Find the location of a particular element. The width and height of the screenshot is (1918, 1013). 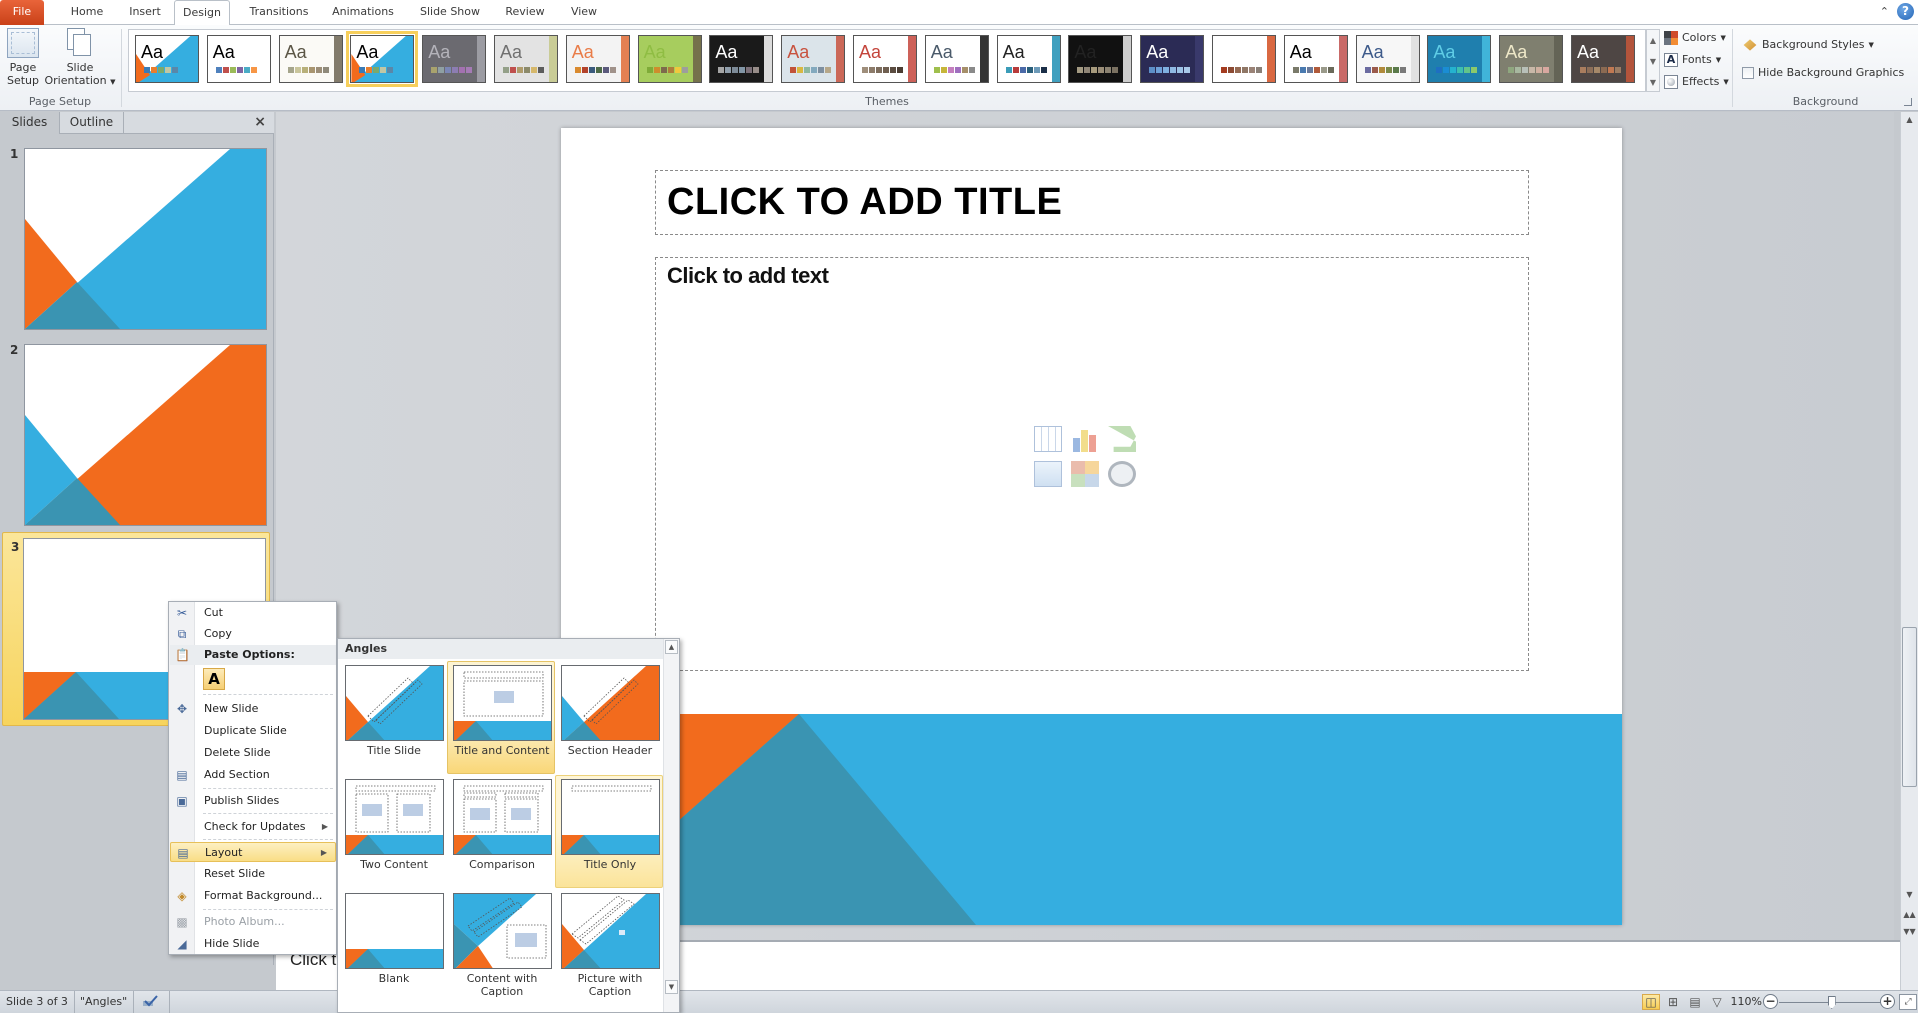

tab-outline: Outline is located at coordinates (92, 123).